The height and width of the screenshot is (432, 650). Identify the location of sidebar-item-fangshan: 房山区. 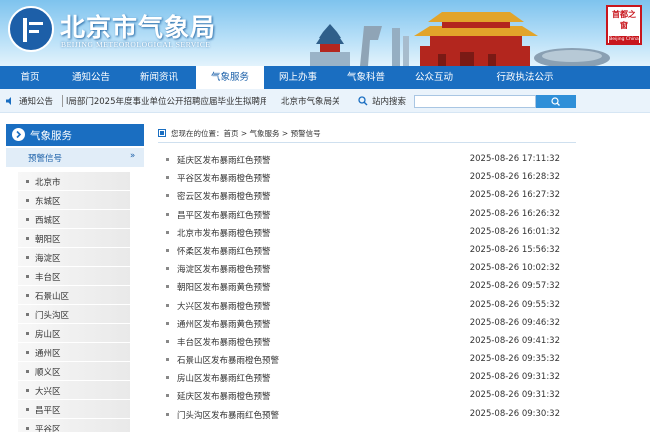
(74, 333).